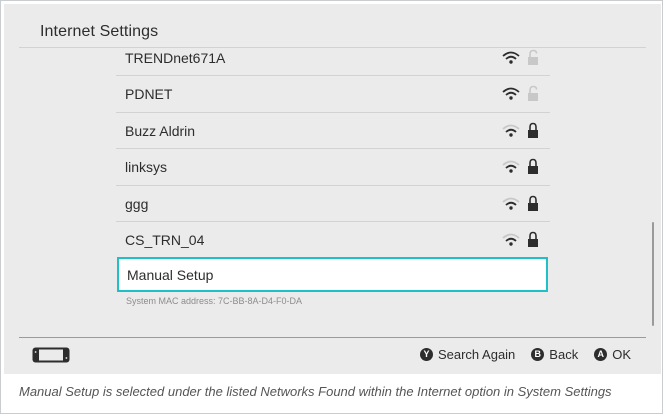 The width and height of the screenshot is (663, 414). What do you see at coordinates (175, 58) in the screenshot?
I see `network-name: TRENDnet671A` at bounding box center [175, 58].